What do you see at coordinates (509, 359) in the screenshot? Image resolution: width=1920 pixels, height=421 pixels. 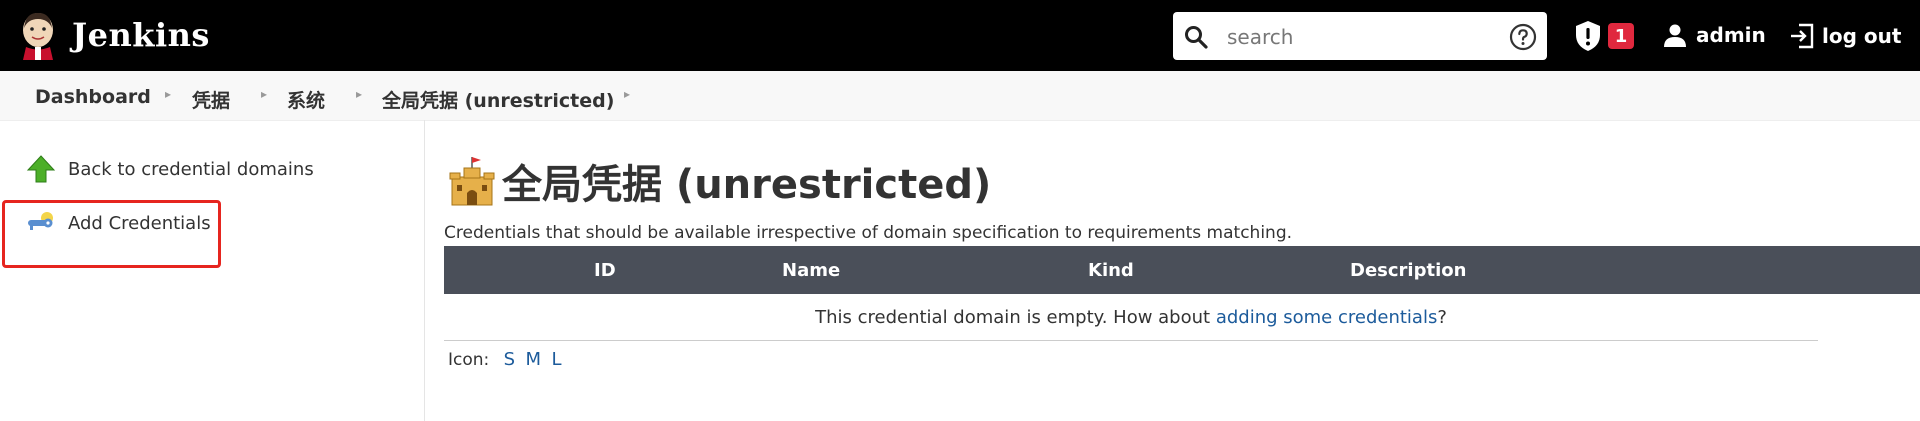 I see `icon-size-small: S` at bounding box center [509, 359].